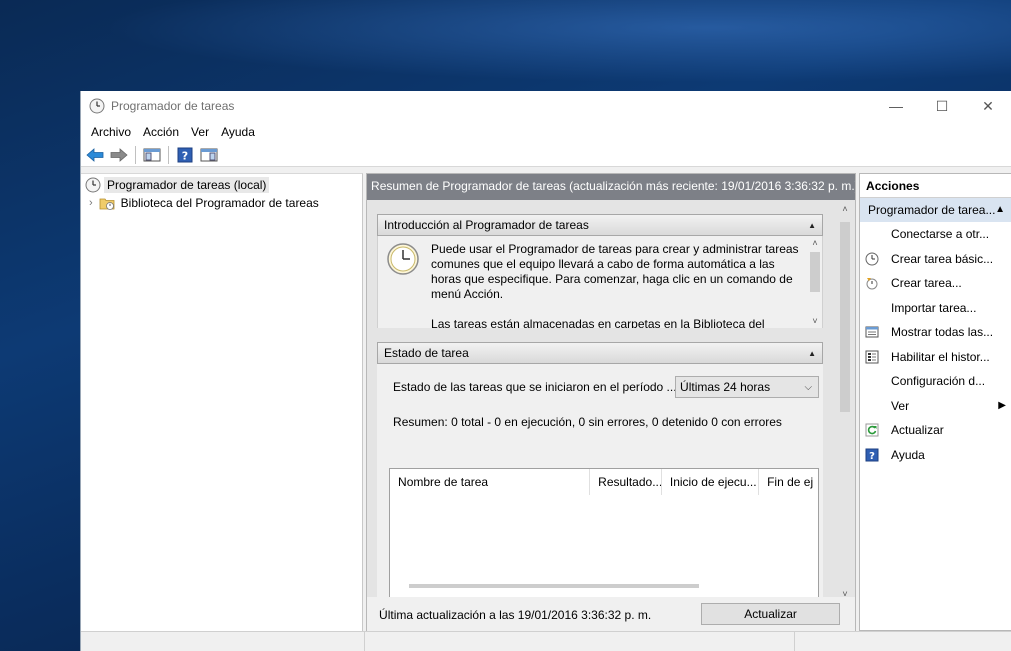  I want to click on tree-item-label: Programador de tareas (local), so click(187, 185).